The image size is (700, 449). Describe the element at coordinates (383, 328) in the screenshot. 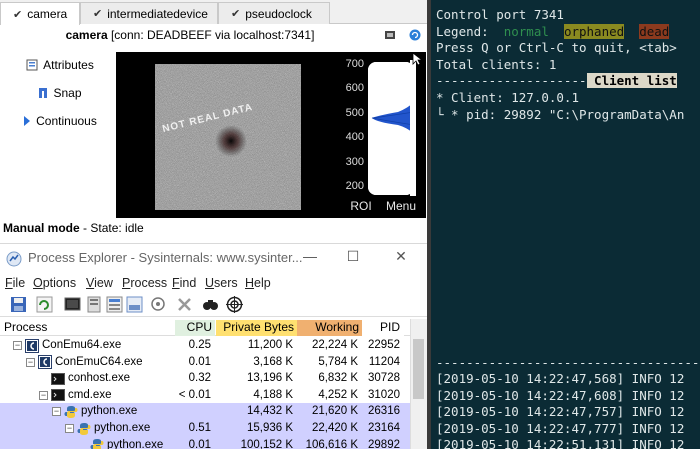

I see `column-header-pid: PID` at that location.